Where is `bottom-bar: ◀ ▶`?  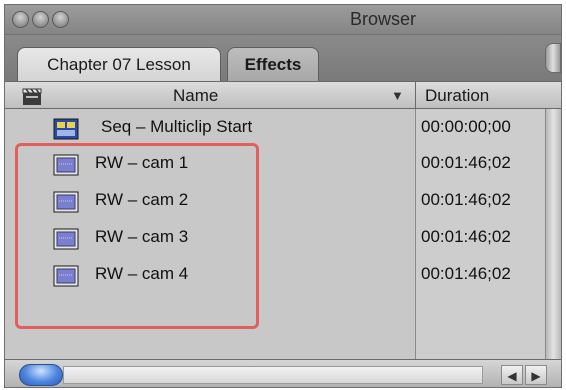 bottom-bar: ◀ ▶ is located at coordinates (283, 373).